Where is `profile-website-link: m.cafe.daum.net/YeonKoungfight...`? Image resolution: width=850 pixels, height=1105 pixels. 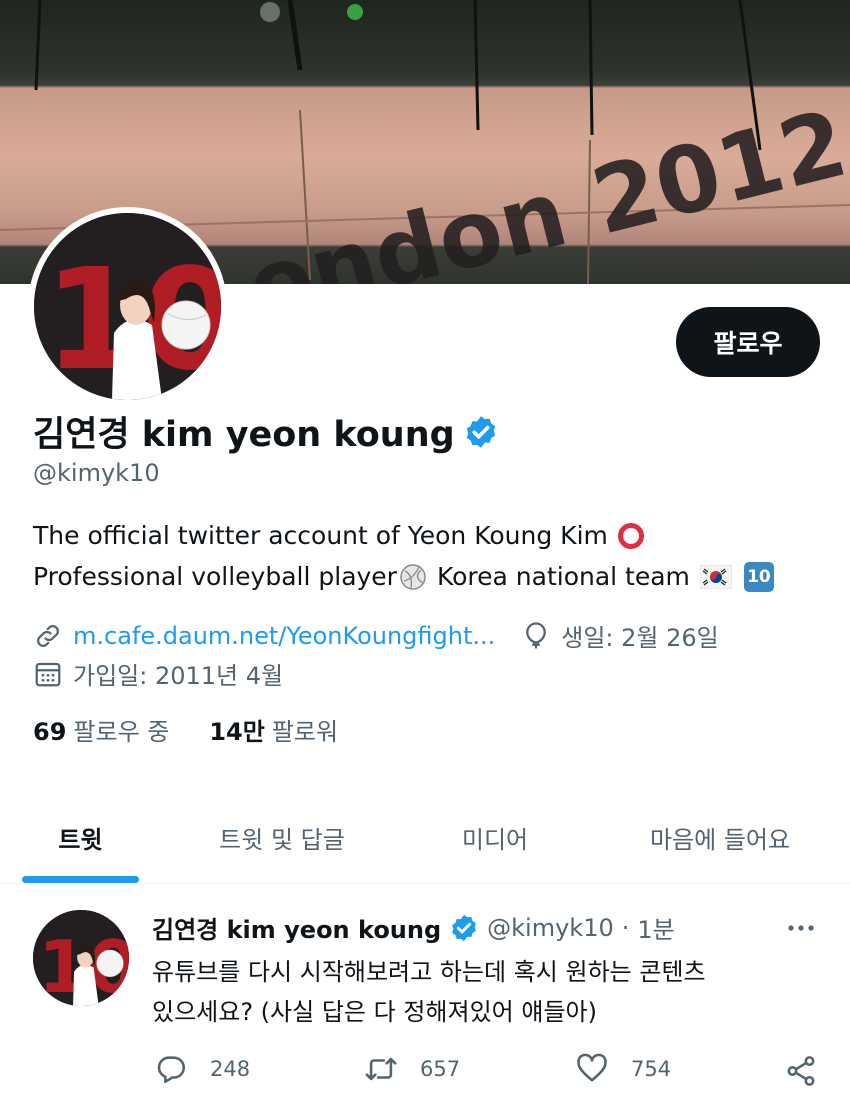
profile-website-link: m.cafe.daum.net/YeonKoungfight... is located at coordinates (284, 636).